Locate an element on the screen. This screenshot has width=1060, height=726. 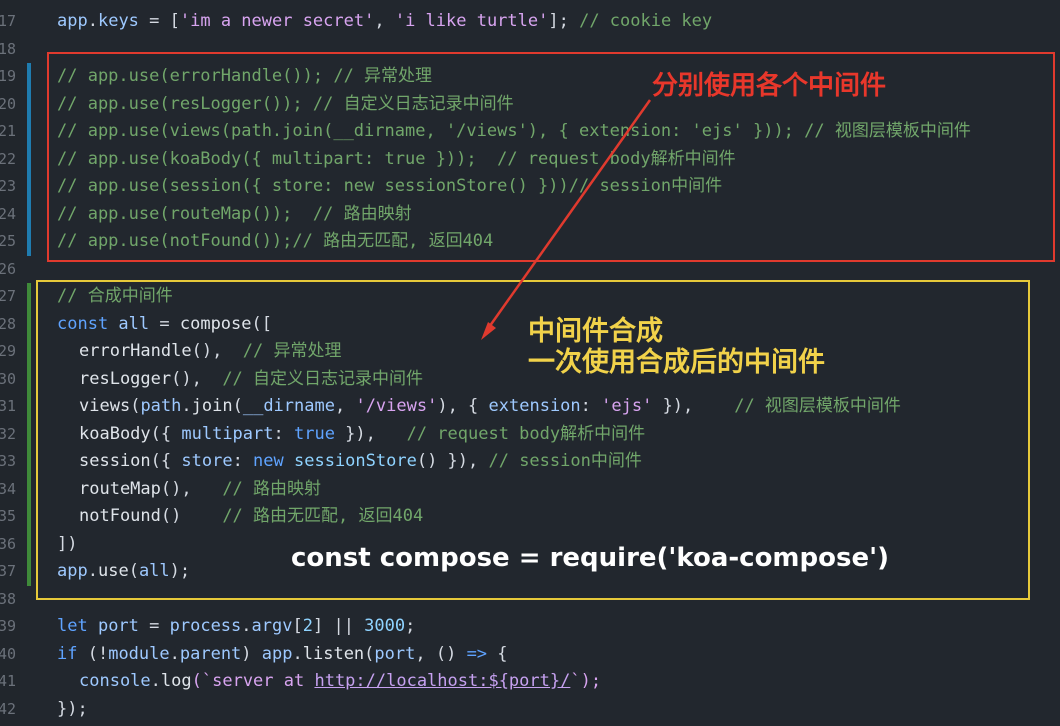
require-koa-compose-note: const compose = require('koa-compose') is located at coordinates (590, 558).